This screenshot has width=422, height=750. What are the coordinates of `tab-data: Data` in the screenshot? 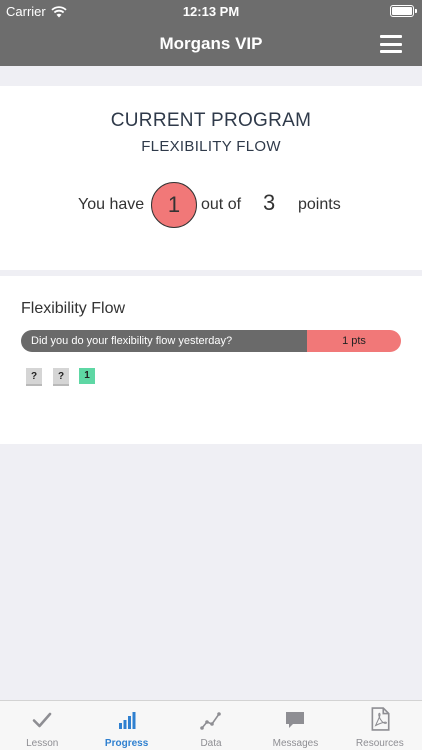 It's located at (211, 725).